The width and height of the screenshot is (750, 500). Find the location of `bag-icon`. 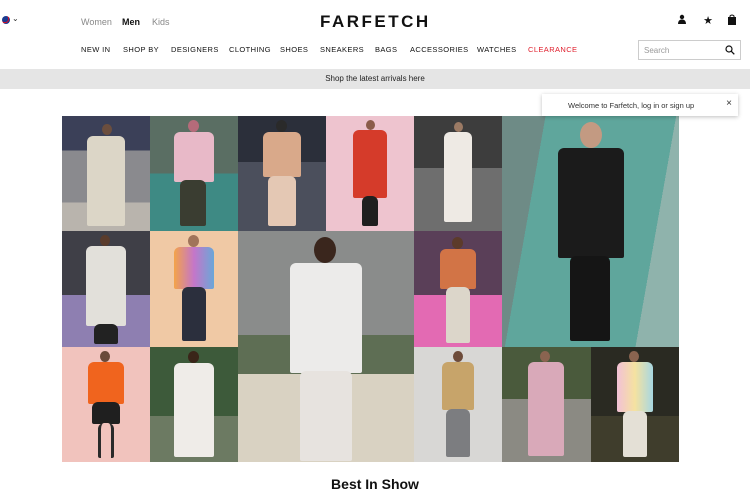

bag-icon is located at coordinates (732, 21).